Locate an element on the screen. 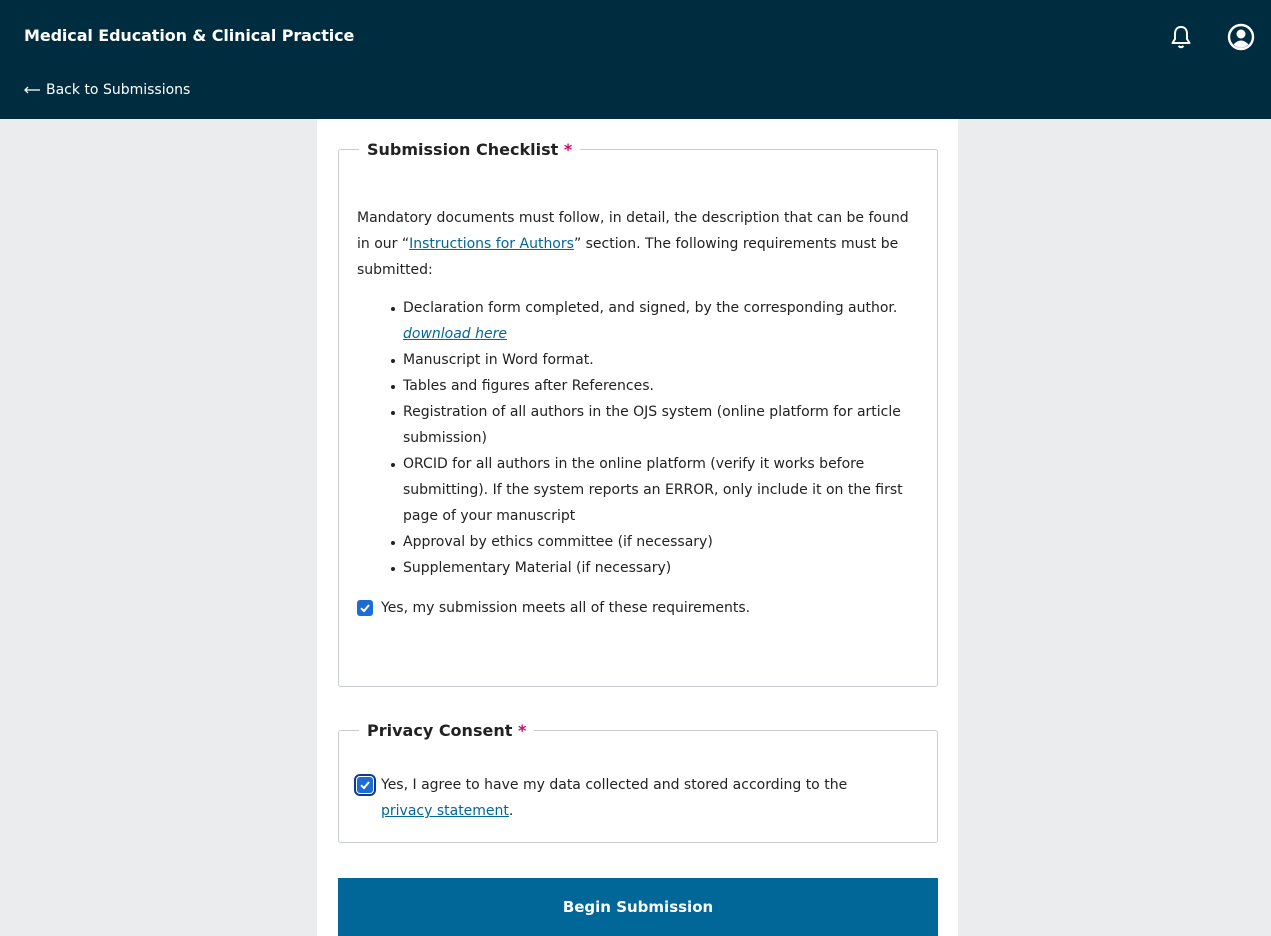  list-item: Supplementary Material (if necessary) is located at coordinates (654, 568).